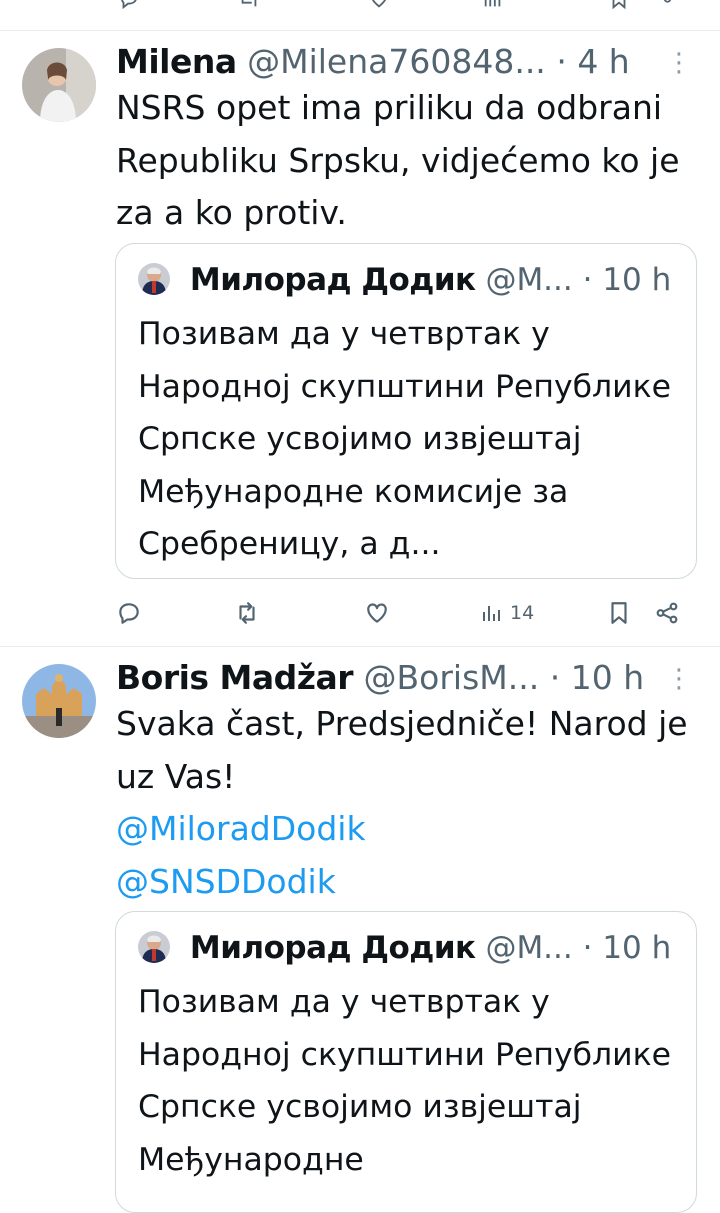 This screenshot has height=1213, width=720. What do you see at coordinates (401, 613) in the screenshot?
I see `tweet-actions: 14` at bounding box center [401, 613].